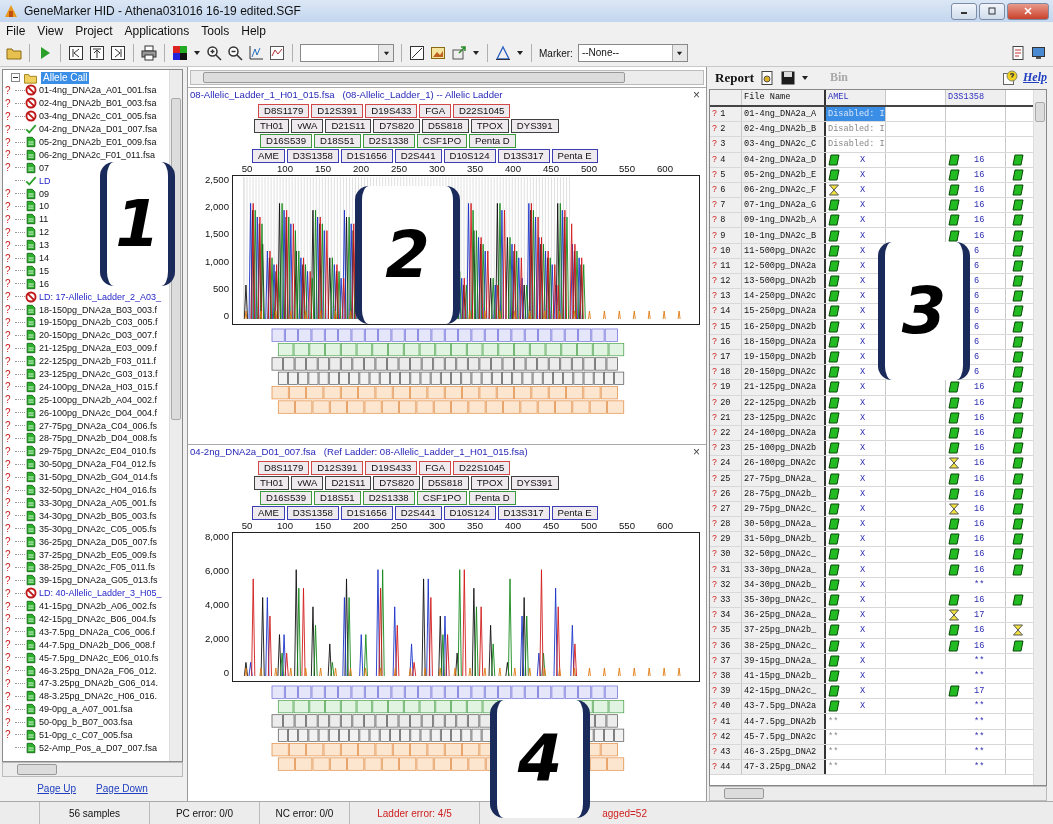  Describe the element at coordinates (1035, 78) in the screenshot. I see `help-link: Help` at that location.